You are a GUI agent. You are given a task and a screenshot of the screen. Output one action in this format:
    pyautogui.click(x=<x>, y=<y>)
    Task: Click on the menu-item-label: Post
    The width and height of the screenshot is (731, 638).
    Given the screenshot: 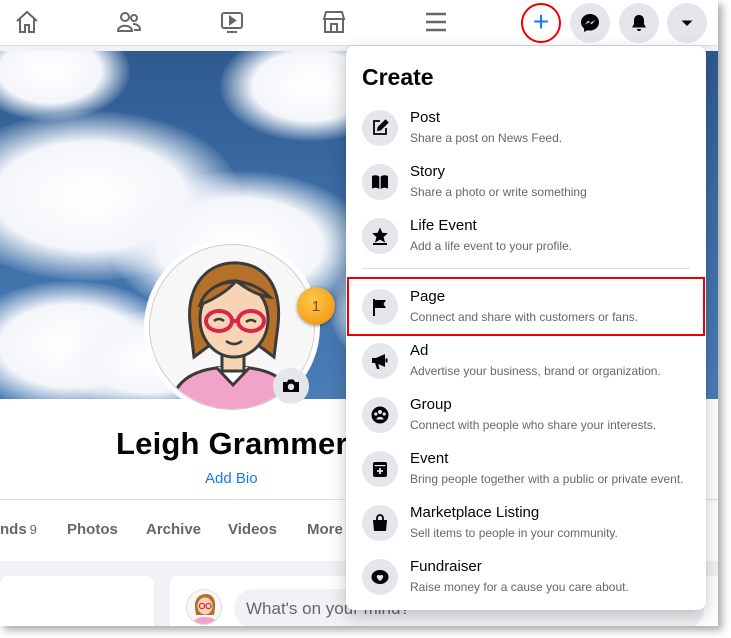 What is the action you would take?
    pyautogui.click(x=425, y=117)
    